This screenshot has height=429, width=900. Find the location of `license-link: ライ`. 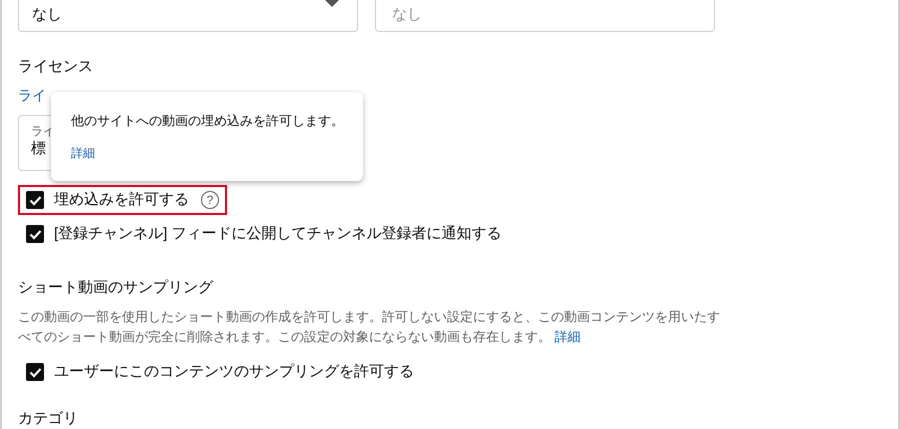

license-link: ライ is located at coordinates (32, 95).